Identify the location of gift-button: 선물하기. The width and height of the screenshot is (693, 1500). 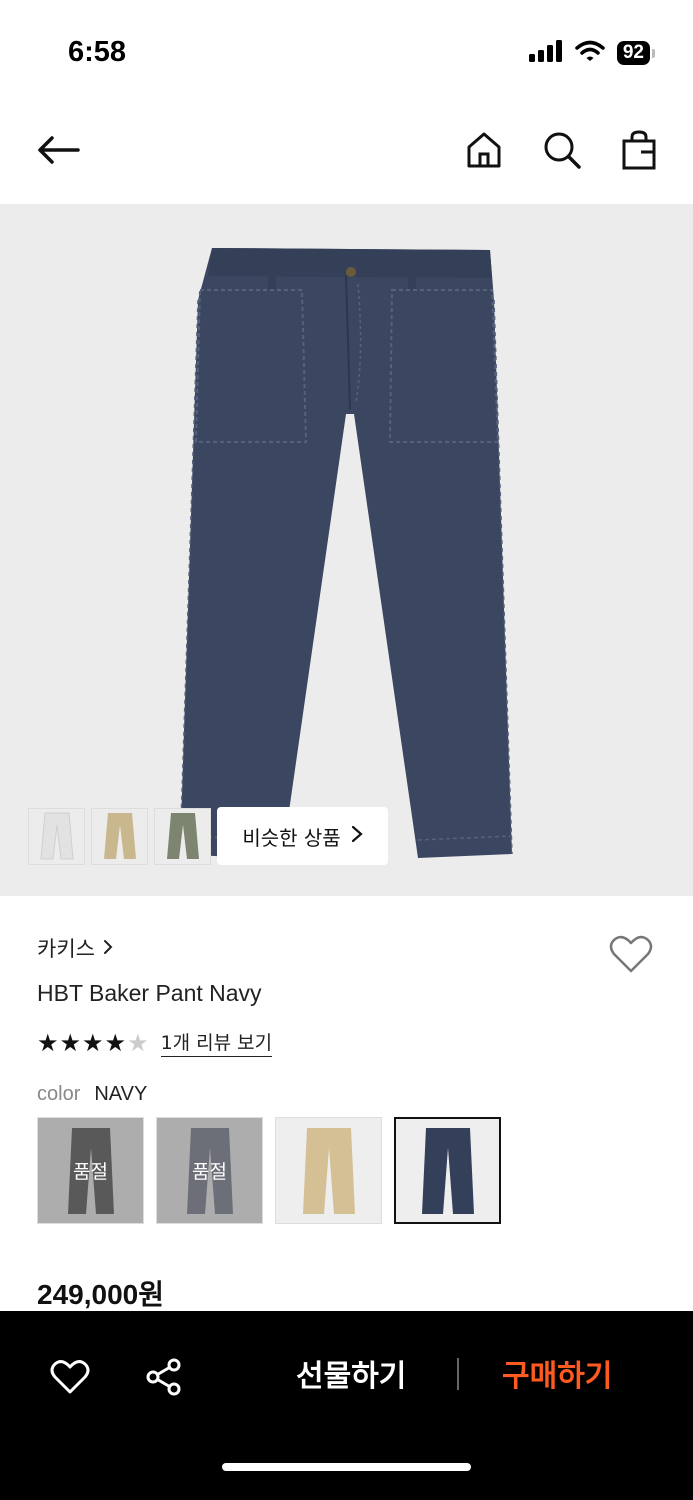
(351, 1373).